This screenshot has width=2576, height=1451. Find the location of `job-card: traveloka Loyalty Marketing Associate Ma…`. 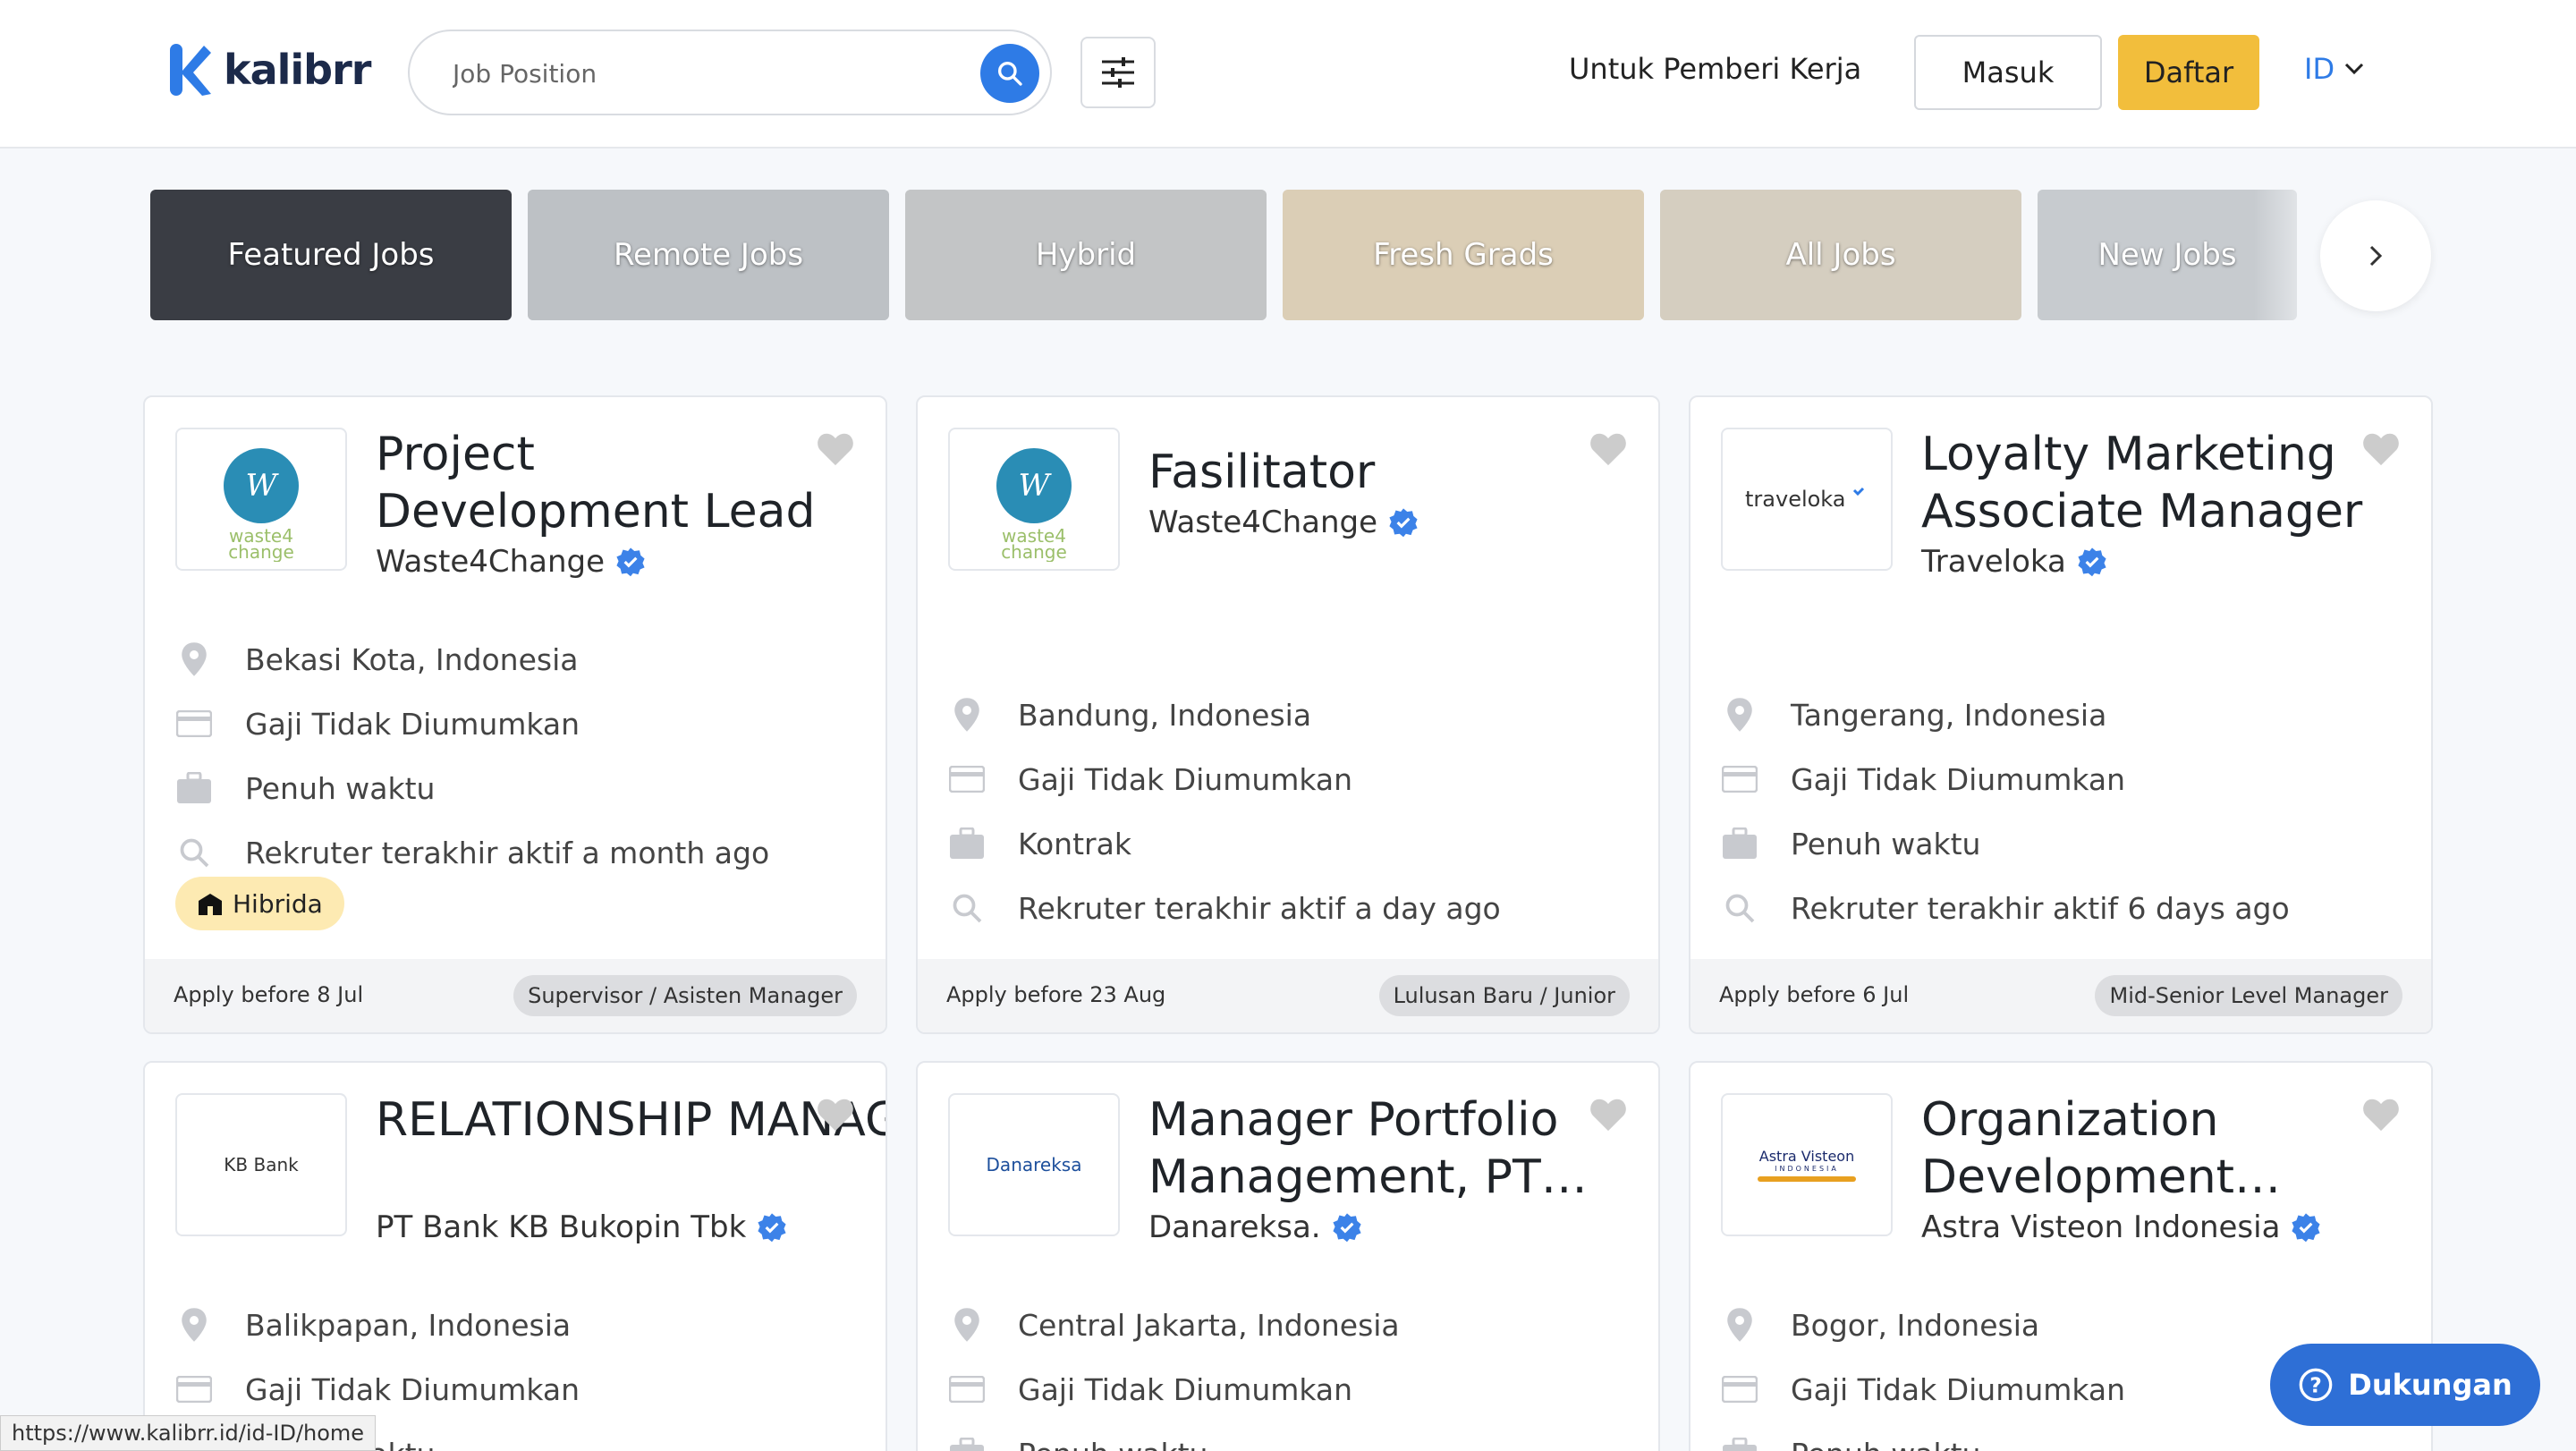

job-card: traveloka Loyalty Marketing Associate Ma… is located at coordinates (2061, 714).